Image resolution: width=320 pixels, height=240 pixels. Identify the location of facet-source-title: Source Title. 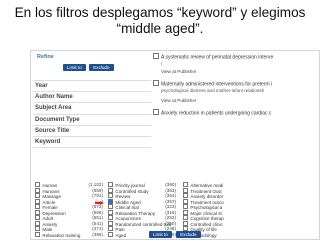
(92, 130).